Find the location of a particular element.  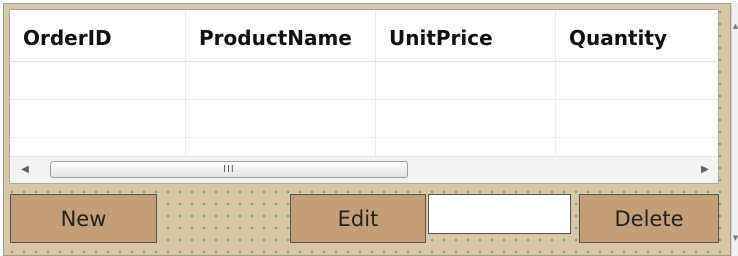

delete-button: Delete is located at coordinates (649, 218).